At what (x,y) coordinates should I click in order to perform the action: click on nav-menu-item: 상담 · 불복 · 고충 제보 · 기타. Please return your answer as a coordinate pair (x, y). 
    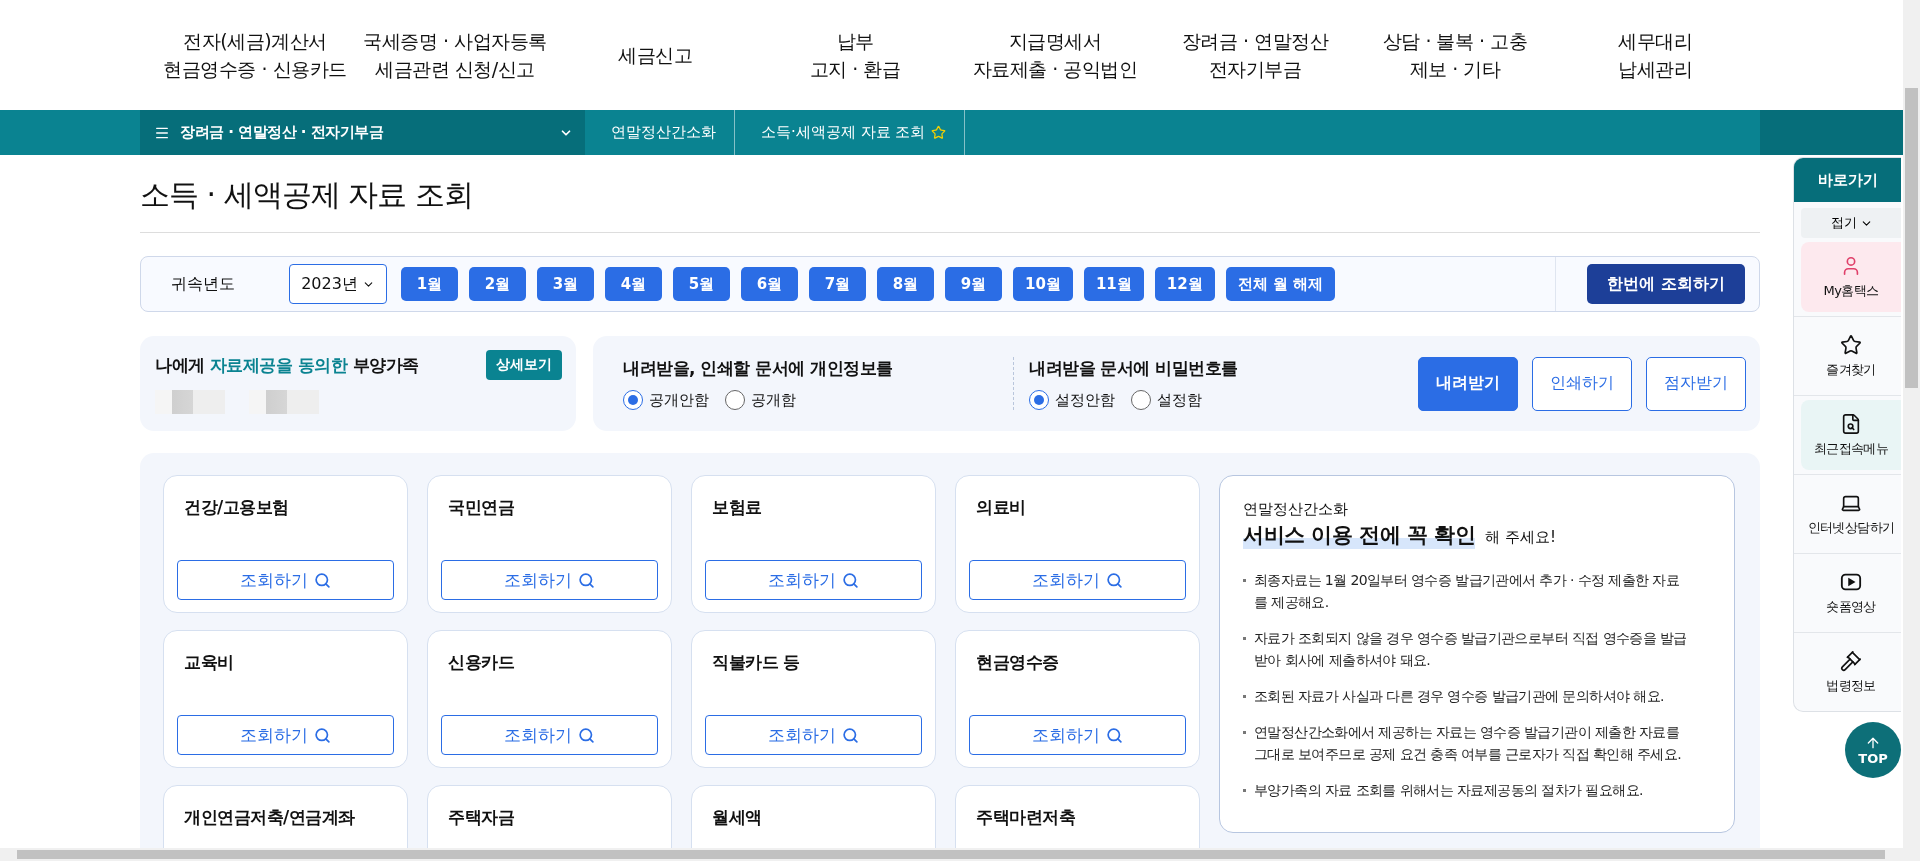
    Looking at the image, I should click on (1455, 55).